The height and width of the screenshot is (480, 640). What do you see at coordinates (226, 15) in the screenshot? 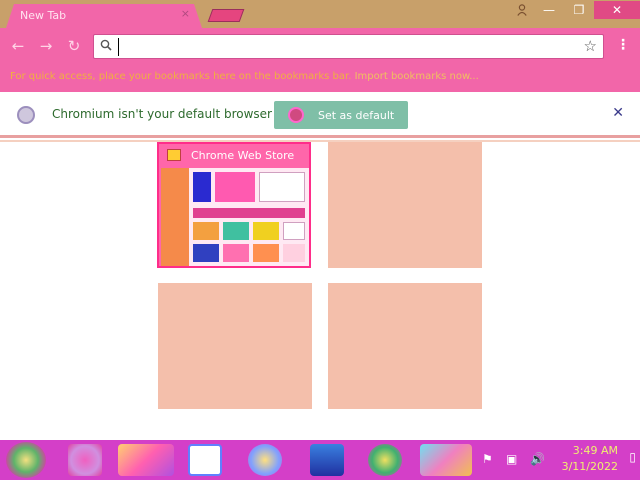
I see `new-tab-button` at bounding box center [226, 15].